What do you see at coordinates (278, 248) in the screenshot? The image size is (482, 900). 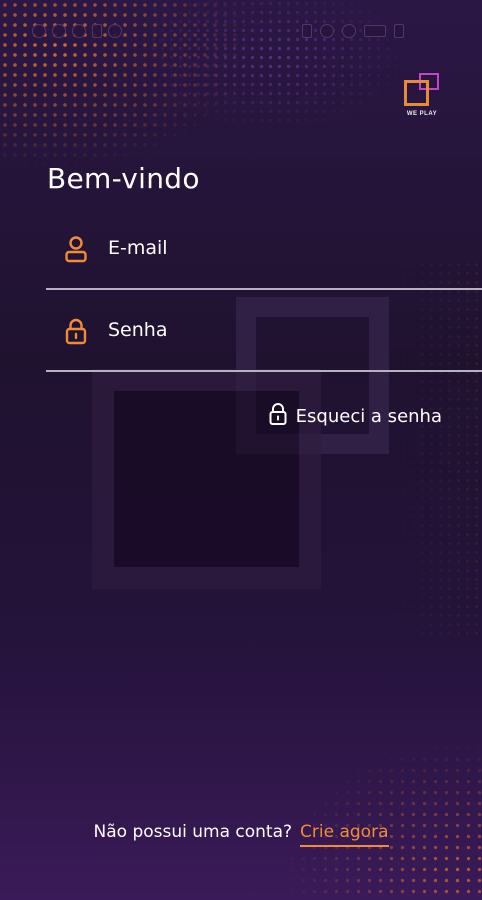 I see `email-input` at bounding box center [278, 248].